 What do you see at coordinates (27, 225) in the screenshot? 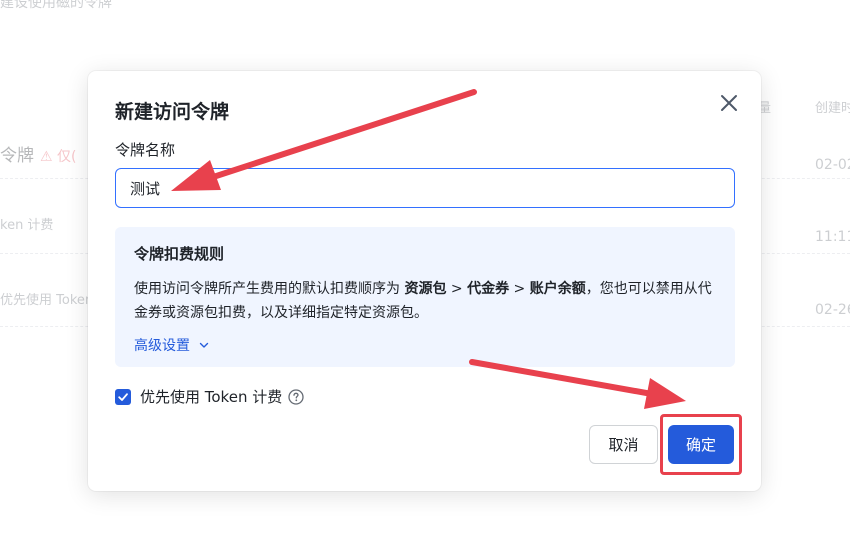
I see `bg-row-fragment-1: ken 计费` at bounding box center [27, 225].